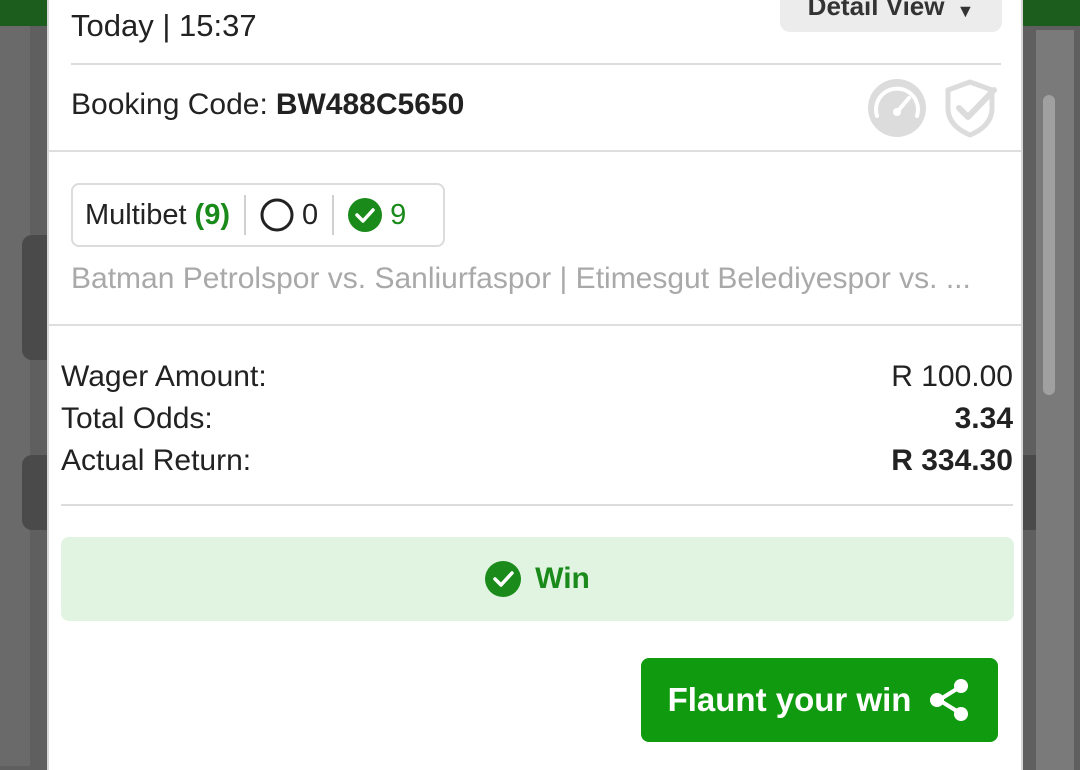 Image resolution: width=1080 pixels, height=770 pixels. What do you see at coordinates (212, 214) in the screenshot?
I see `multibet-count: (9)` at bounding box center [212, 214].